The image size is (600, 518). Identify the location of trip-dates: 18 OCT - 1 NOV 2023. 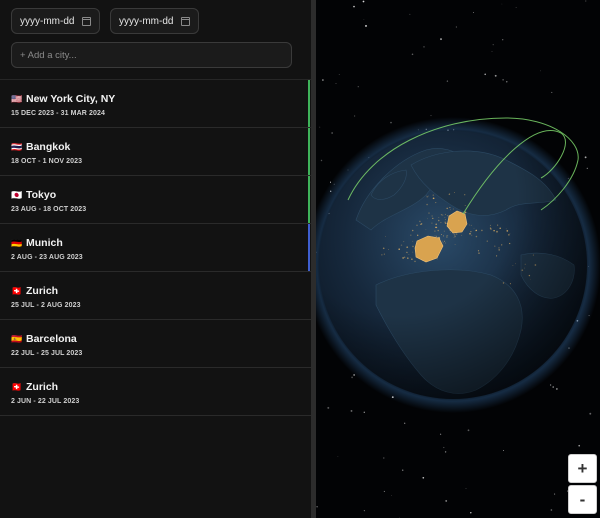
(47, 161).